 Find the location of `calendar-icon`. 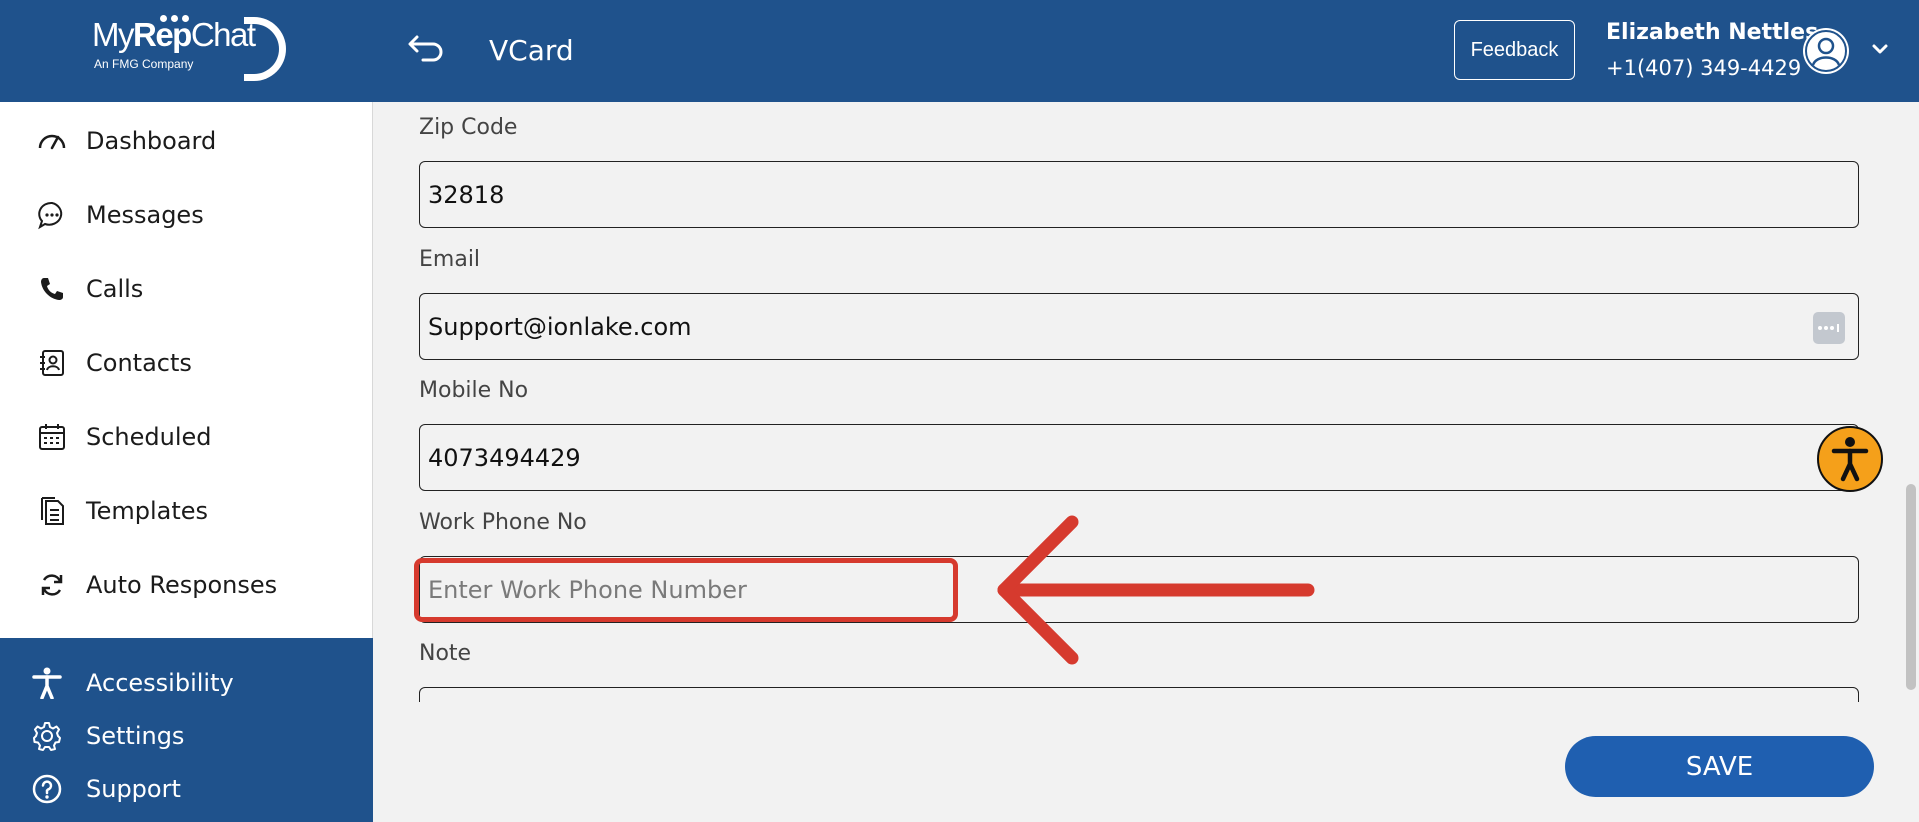

calendar-icon is located at coordinates (52, 437).